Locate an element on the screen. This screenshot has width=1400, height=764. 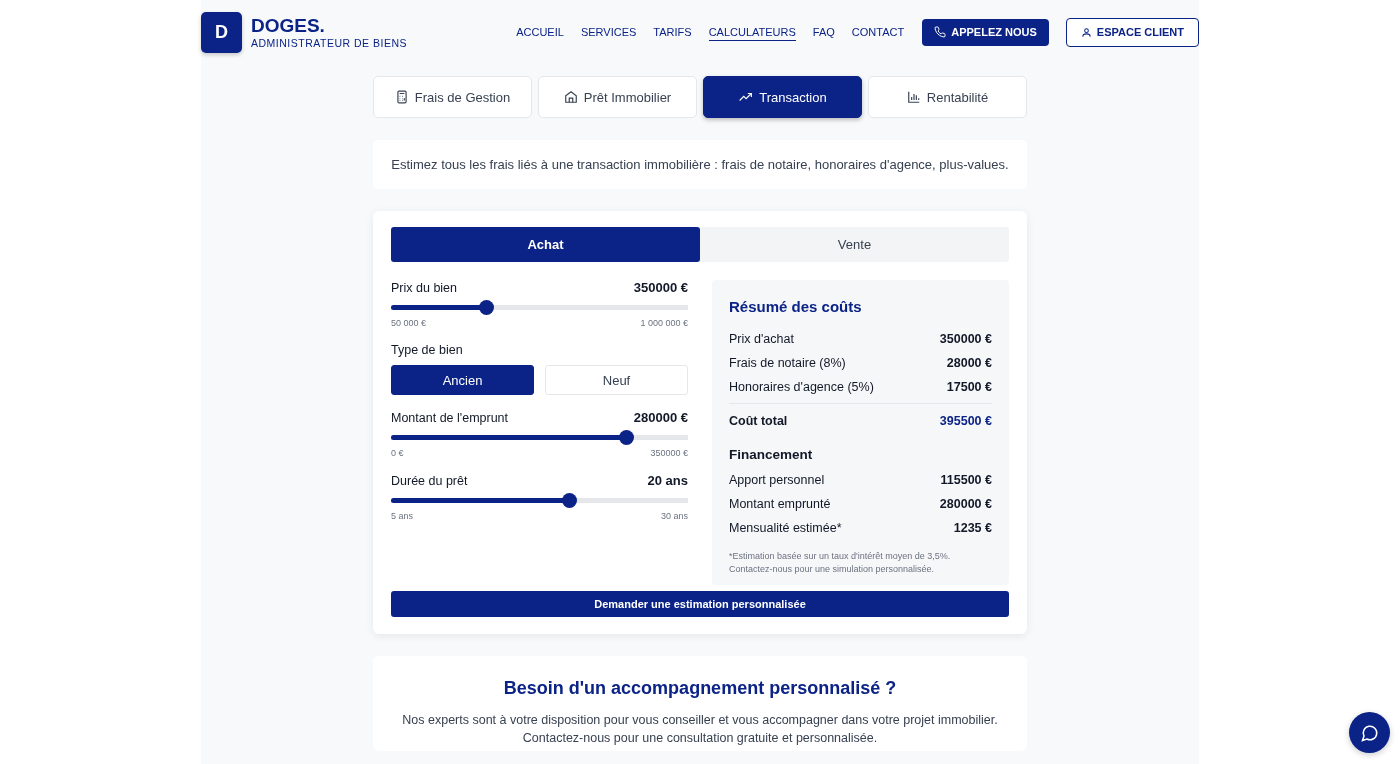
chat-icon is located at coordinates (1369, 732).